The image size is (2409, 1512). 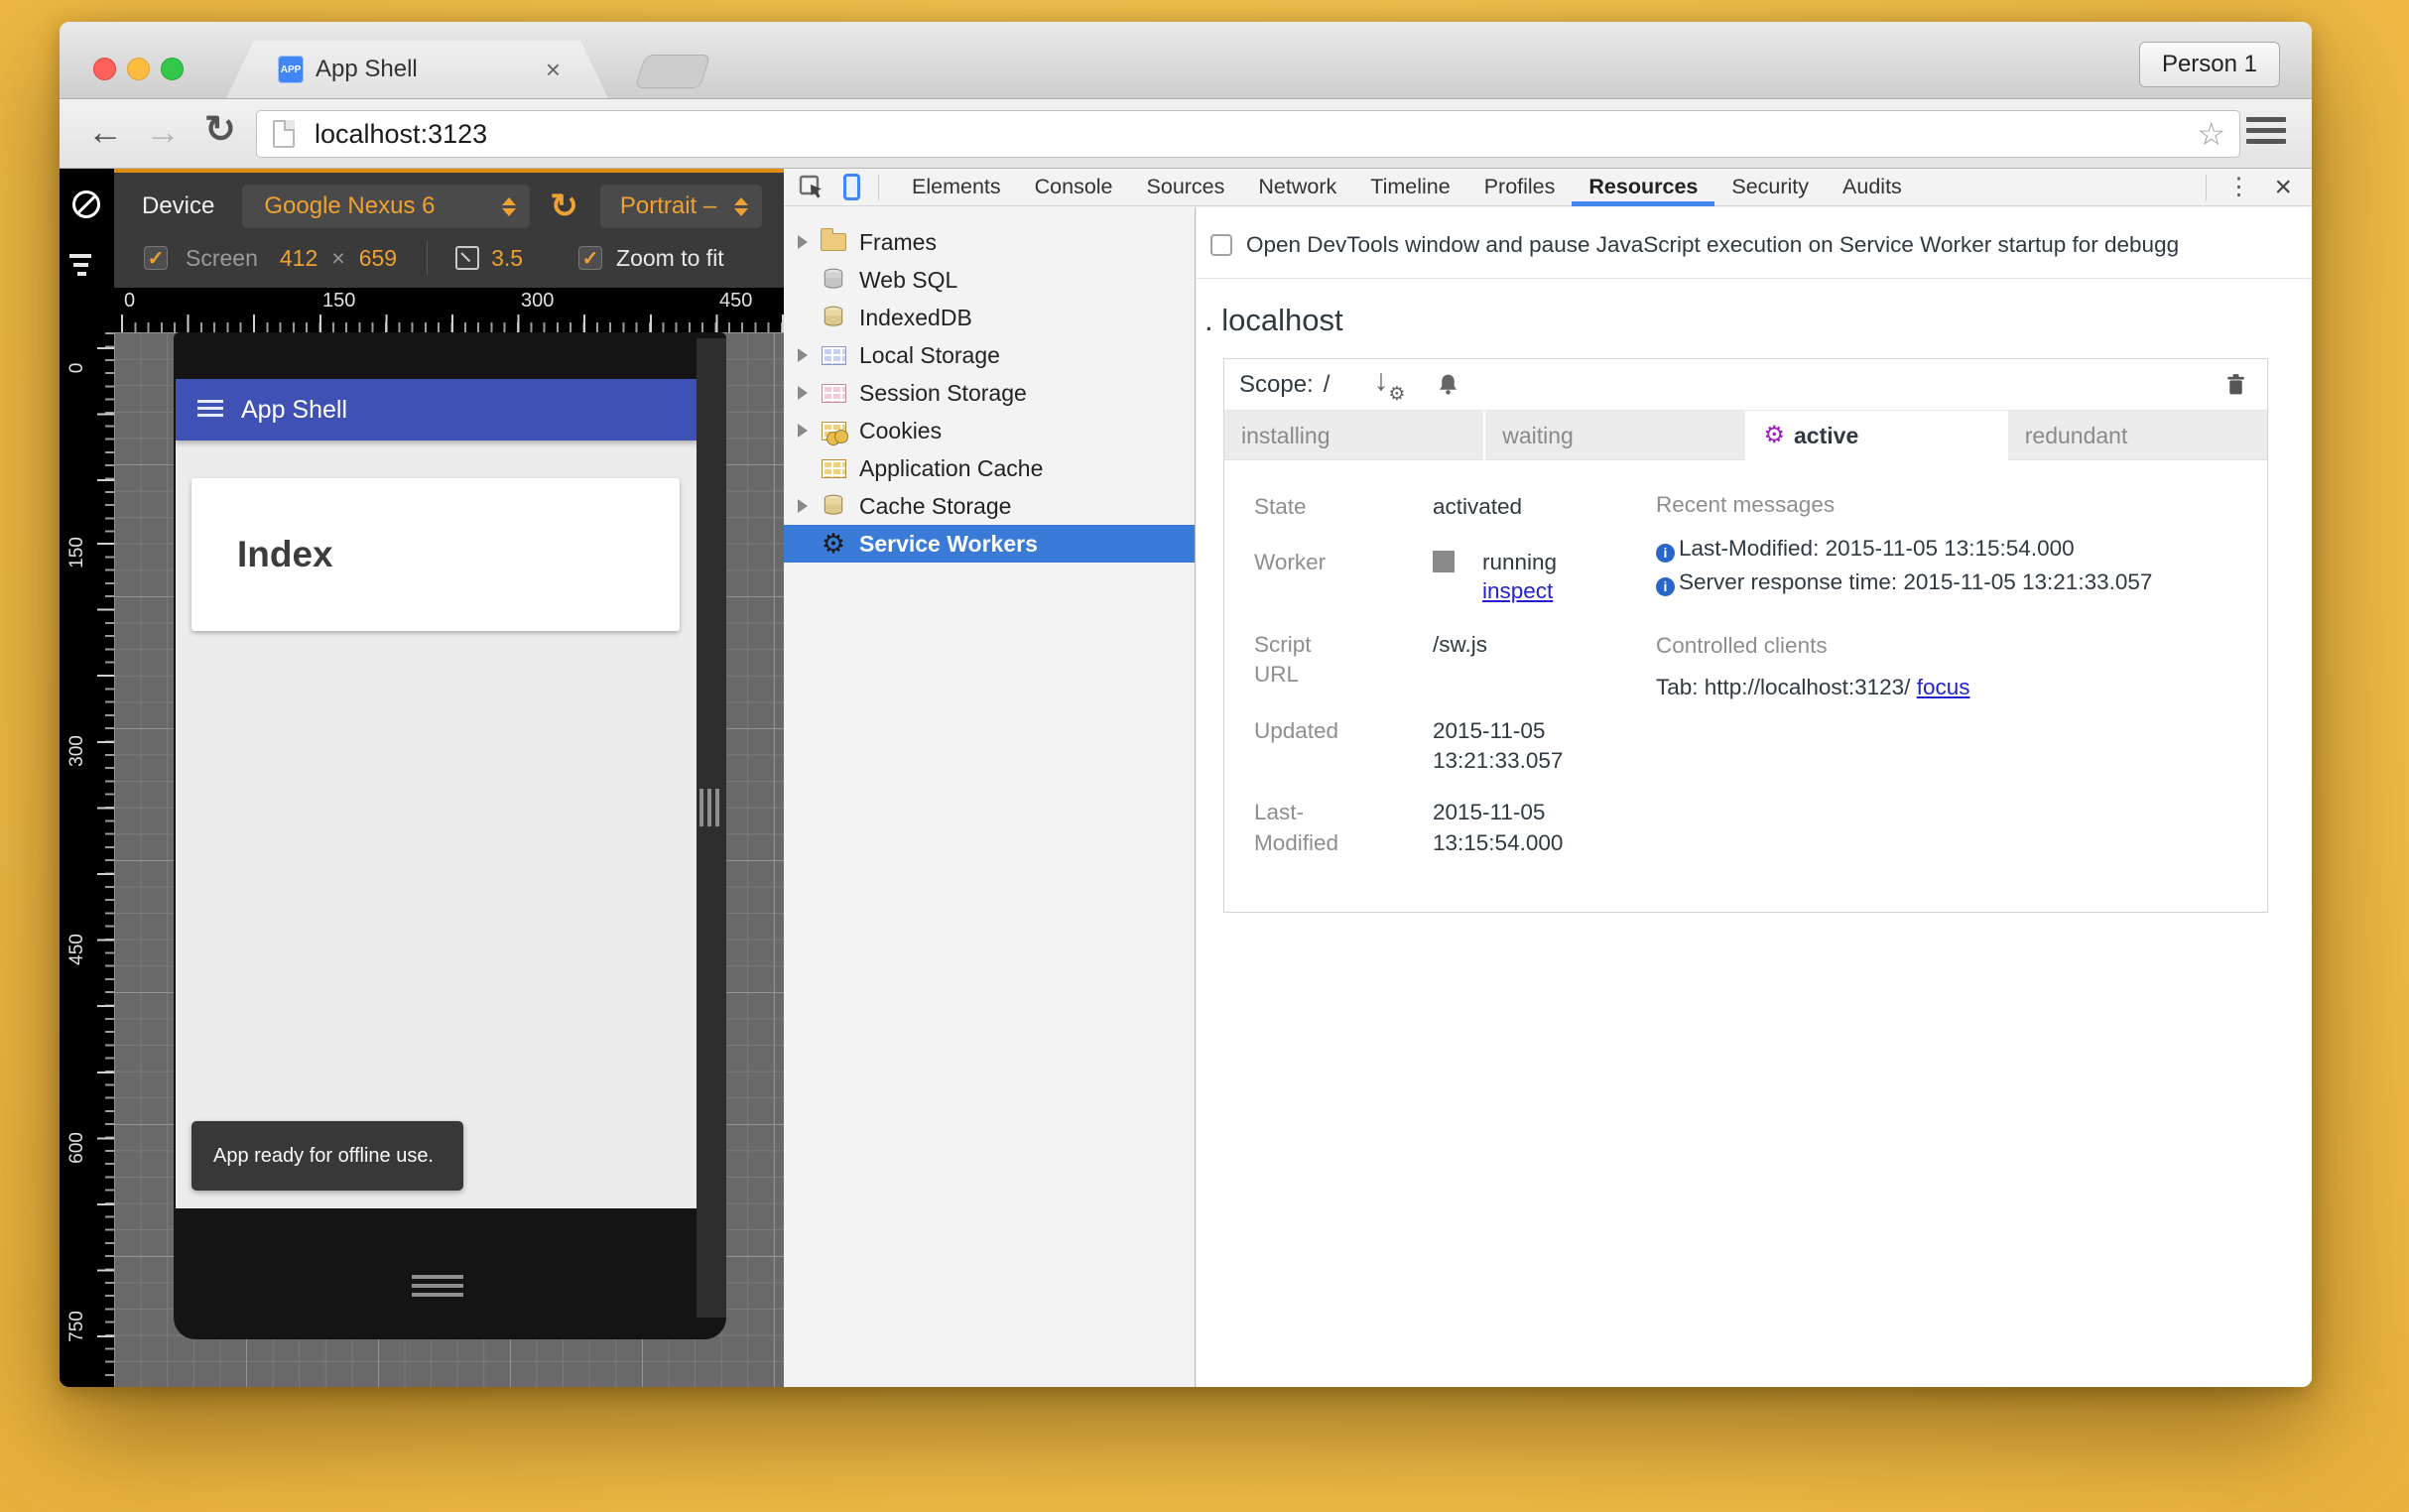 What do you see at coordinates (989, 468) in the screenshot?
I see `sidebar-item-application-cache: Application Cache` at bounding box center [989, 468].